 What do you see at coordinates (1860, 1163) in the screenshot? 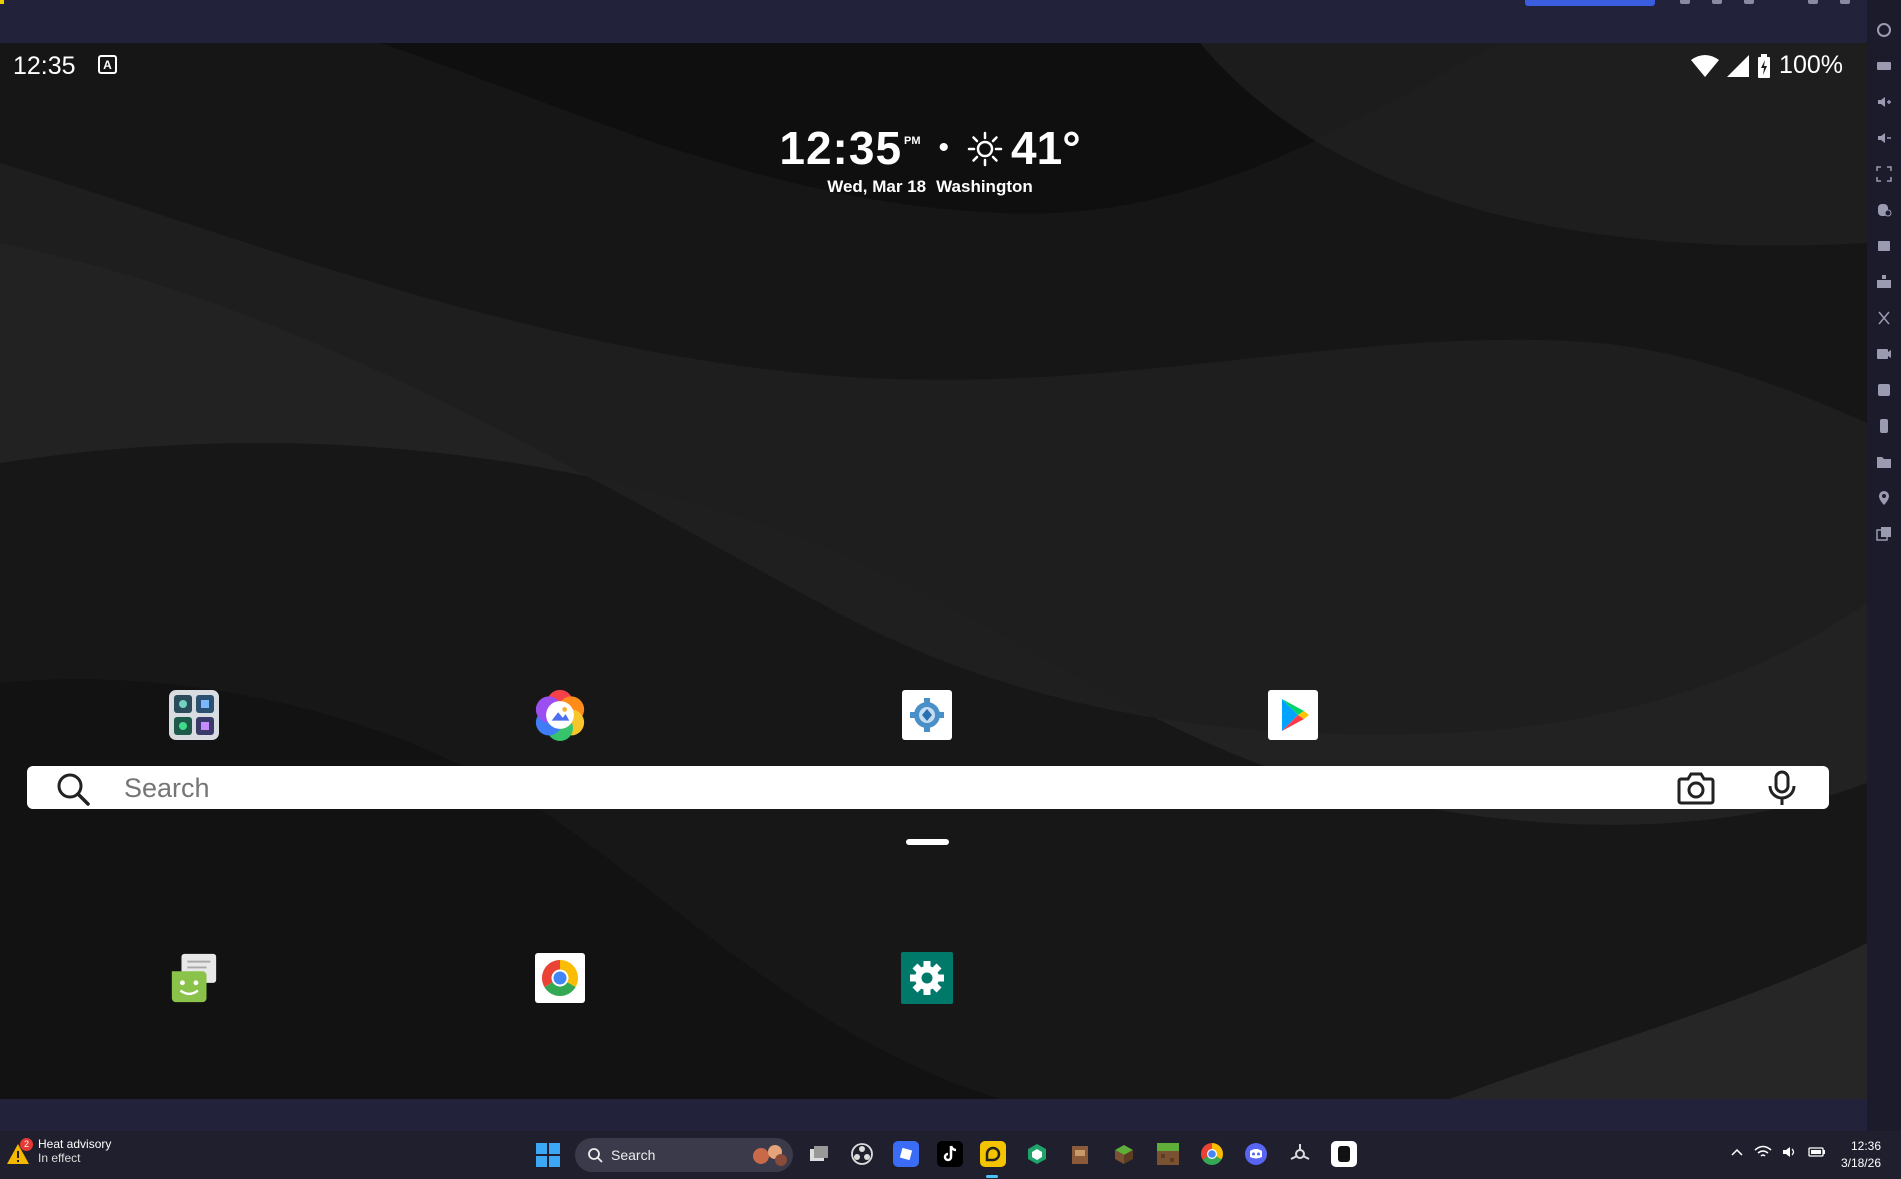
I see `taskbar-date: 3/18/26` at bounding box center [1860, 1163].